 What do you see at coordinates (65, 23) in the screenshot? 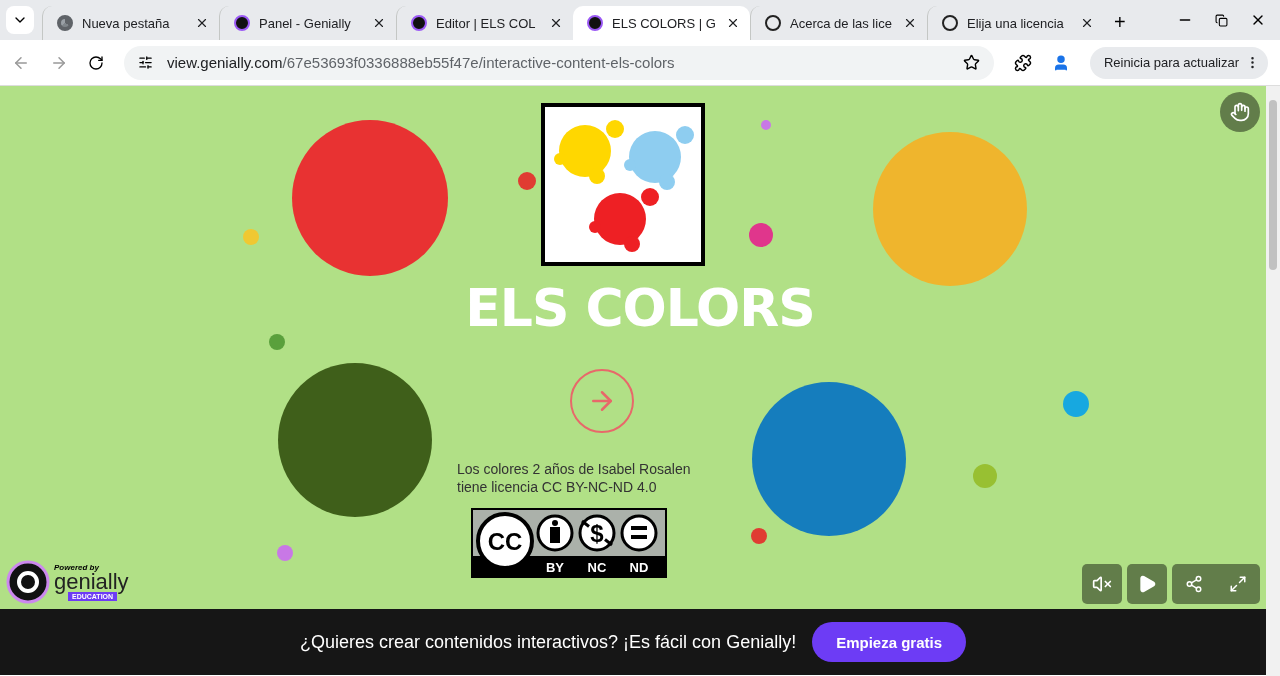
I see `chrome-icon` at bounding box center [65, 23].